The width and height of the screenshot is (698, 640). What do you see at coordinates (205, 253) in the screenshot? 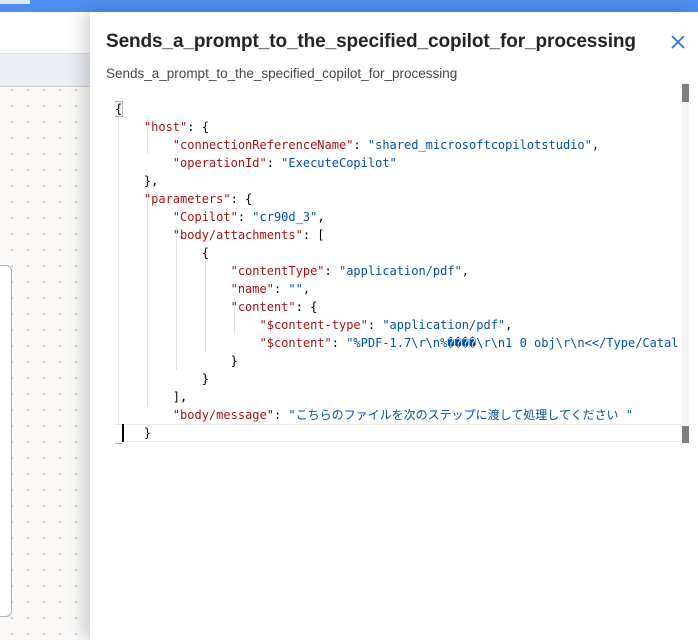
I see `json-punct: {` at bounding box center [205, 253].